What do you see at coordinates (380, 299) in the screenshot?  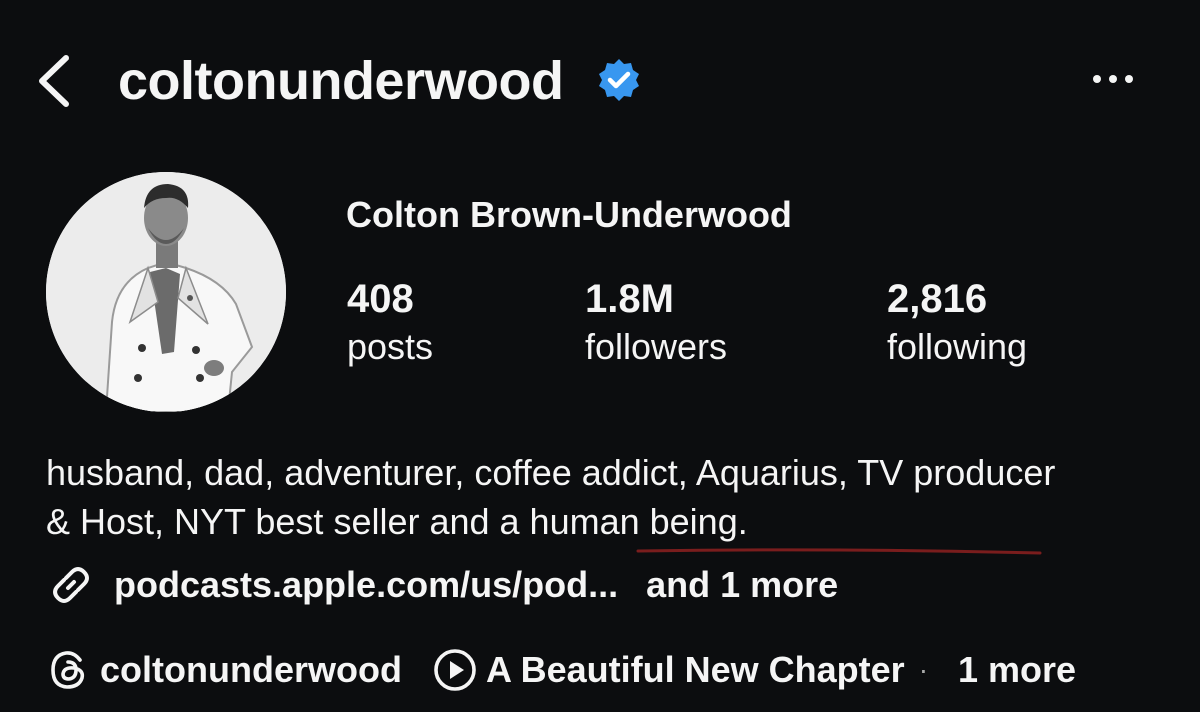 I see `posts-count: 408` at bounding box center [380, 299].